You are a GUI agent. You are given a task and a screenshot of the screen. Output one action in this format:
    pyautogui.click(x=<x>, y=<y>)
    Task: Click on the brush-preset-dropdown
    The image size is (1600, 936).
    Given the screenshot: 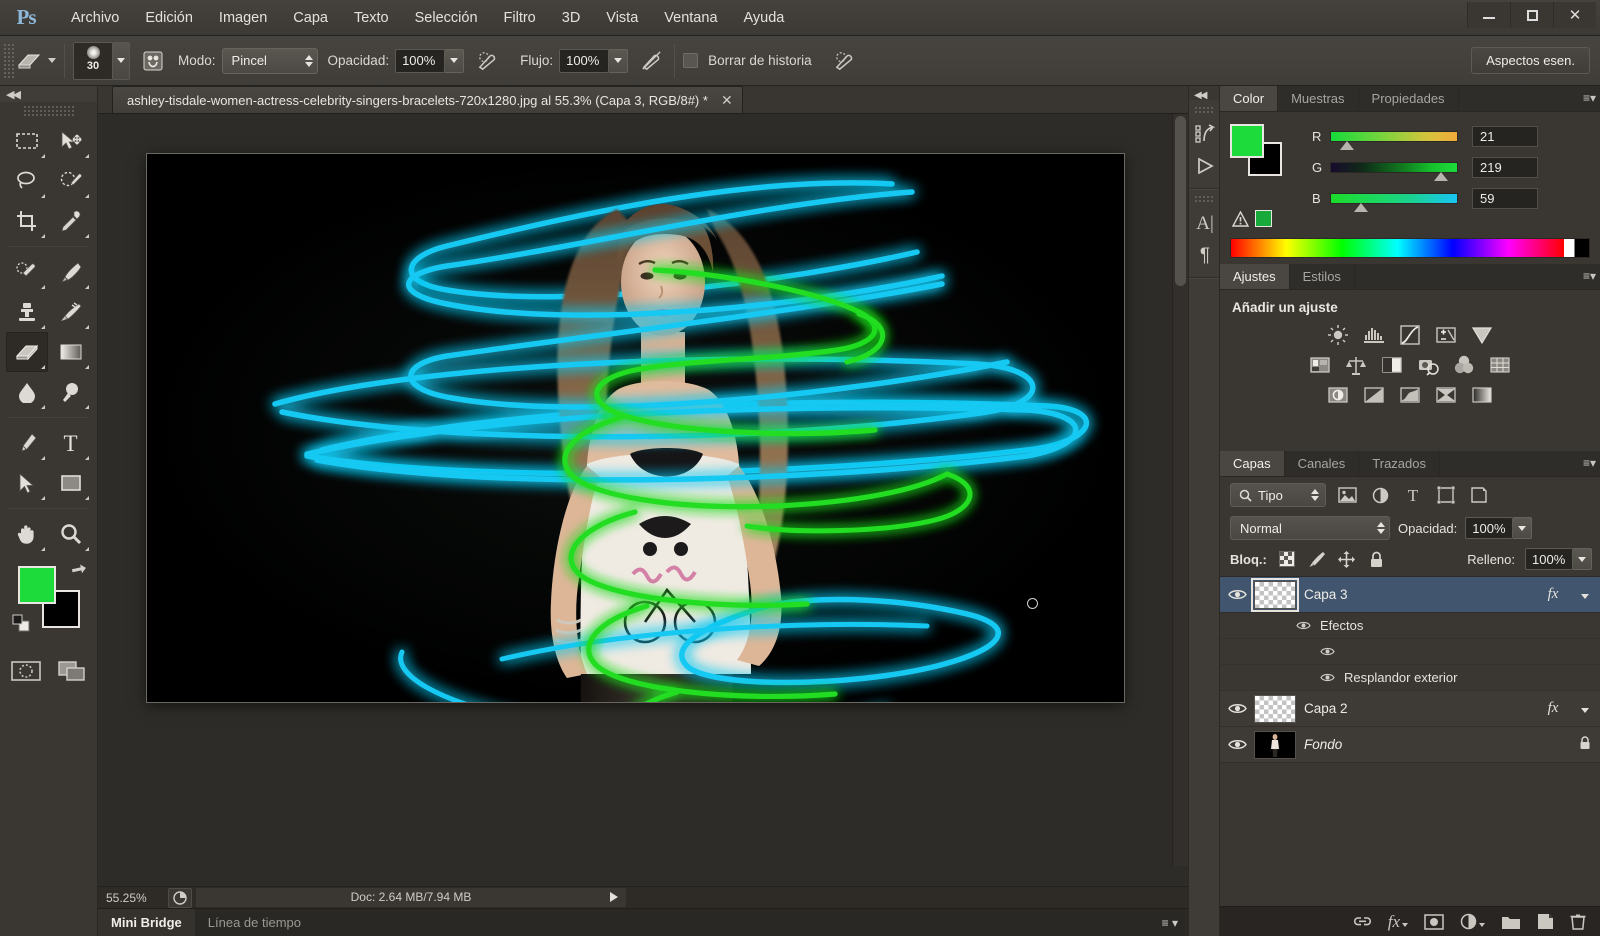 What is the action you would take?
    pyautogui.click(x=121, y=60)
    